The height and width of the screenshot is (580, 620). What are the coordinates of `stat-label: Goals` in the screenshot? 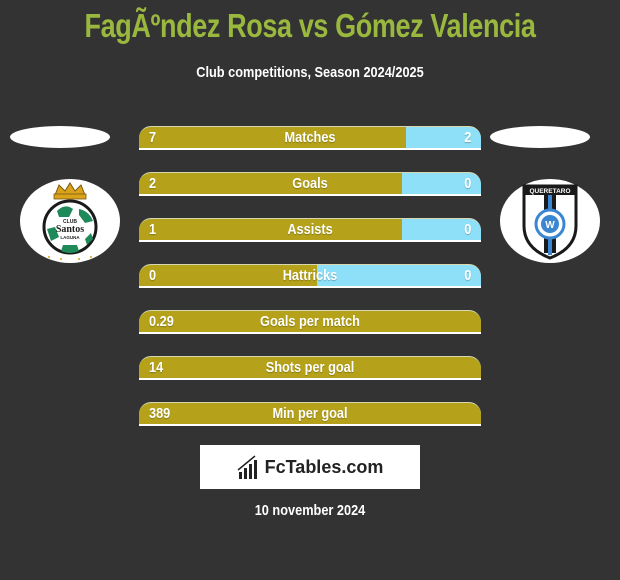 It's located at (310, 183).